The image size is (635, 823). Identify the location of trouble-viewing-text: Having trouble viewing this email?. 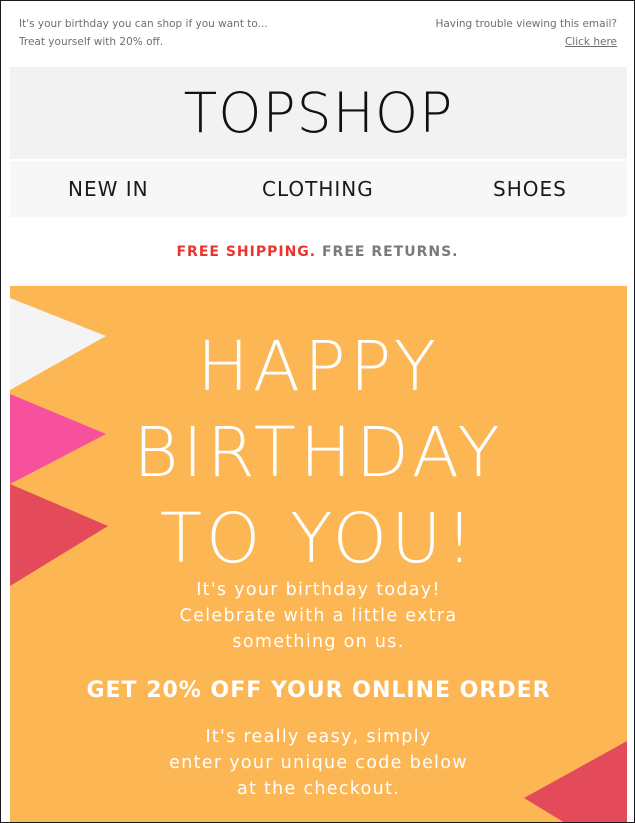
(526, 24).